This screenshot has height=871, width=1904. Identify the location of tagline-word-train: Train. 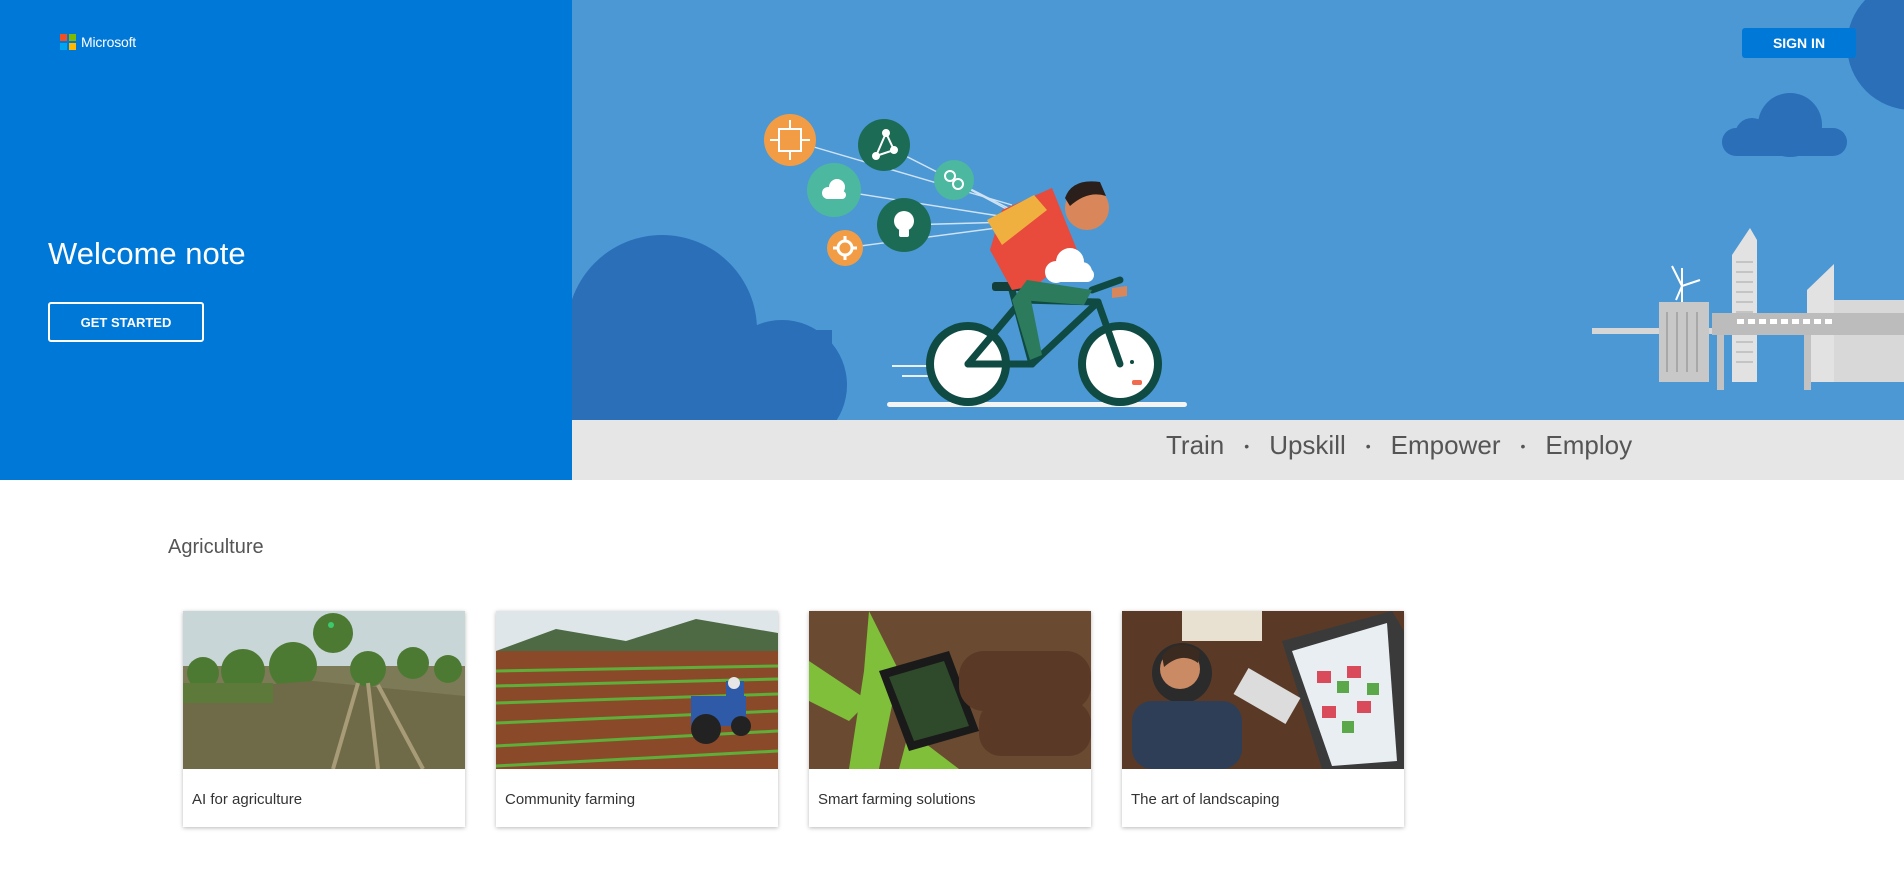
(1195, 445).